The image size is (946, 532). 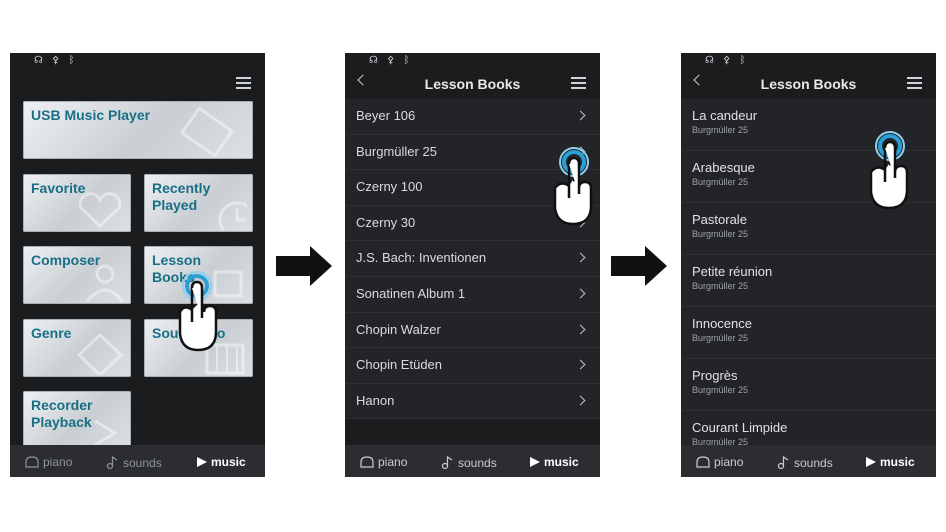 What do you see at coordinates (207, 132) in the screenshot?
I see `usb-icon` at bounding box center [207, 132].